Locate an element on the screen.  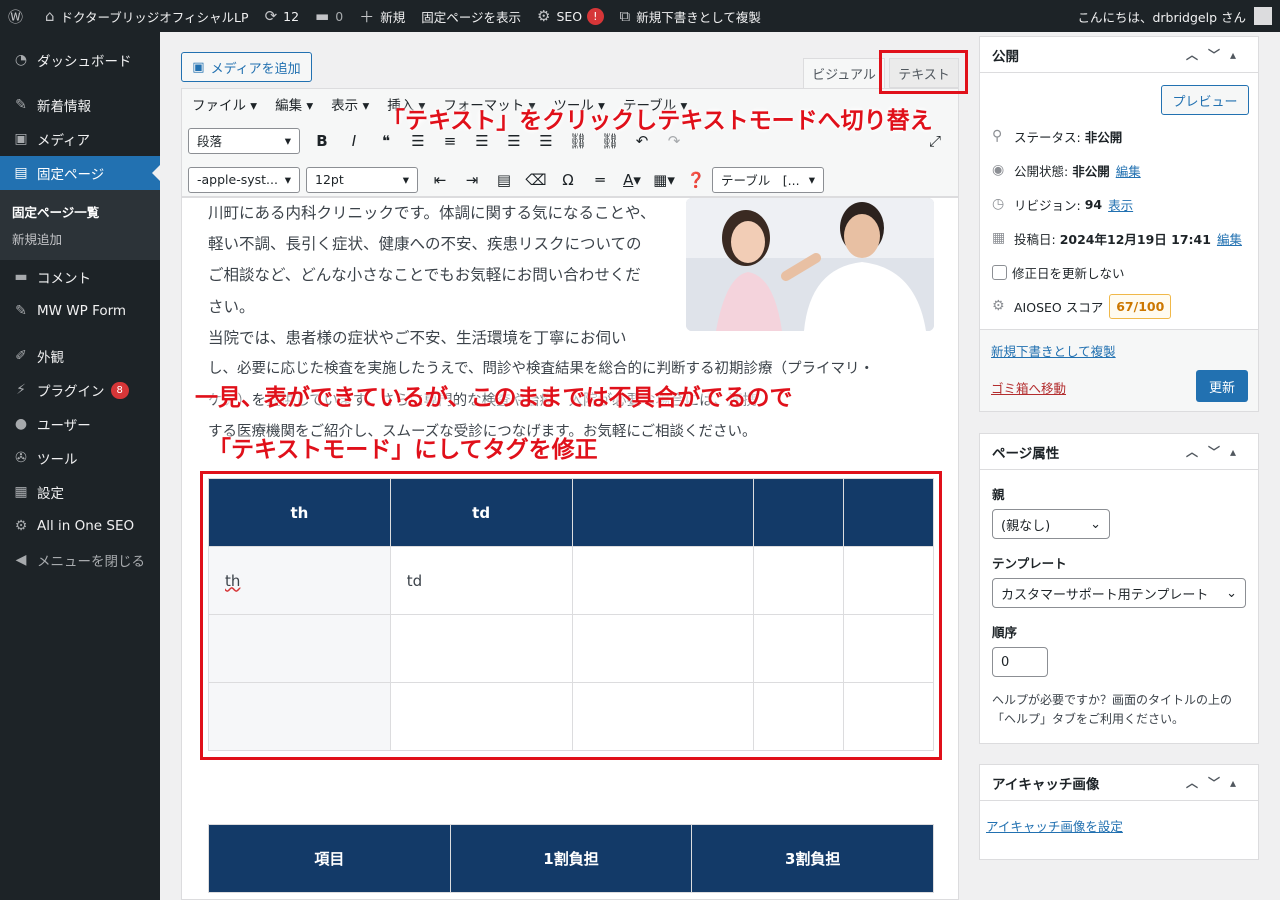
visibility-line: ◉ 公開状態: 非公開 編集 is located at coordinates (1066, 170).